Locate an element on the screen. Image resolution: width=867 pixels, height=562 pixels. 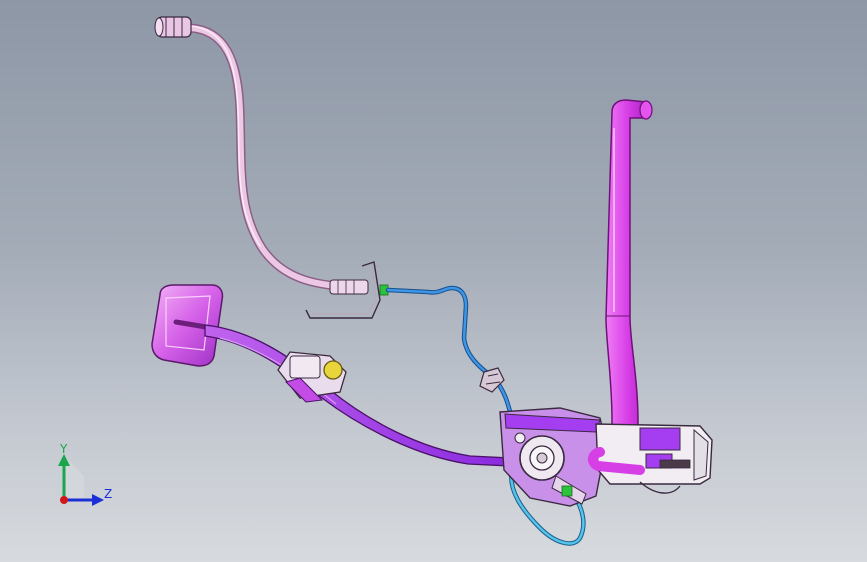
flex-hose is located at coordinates (267, 157).